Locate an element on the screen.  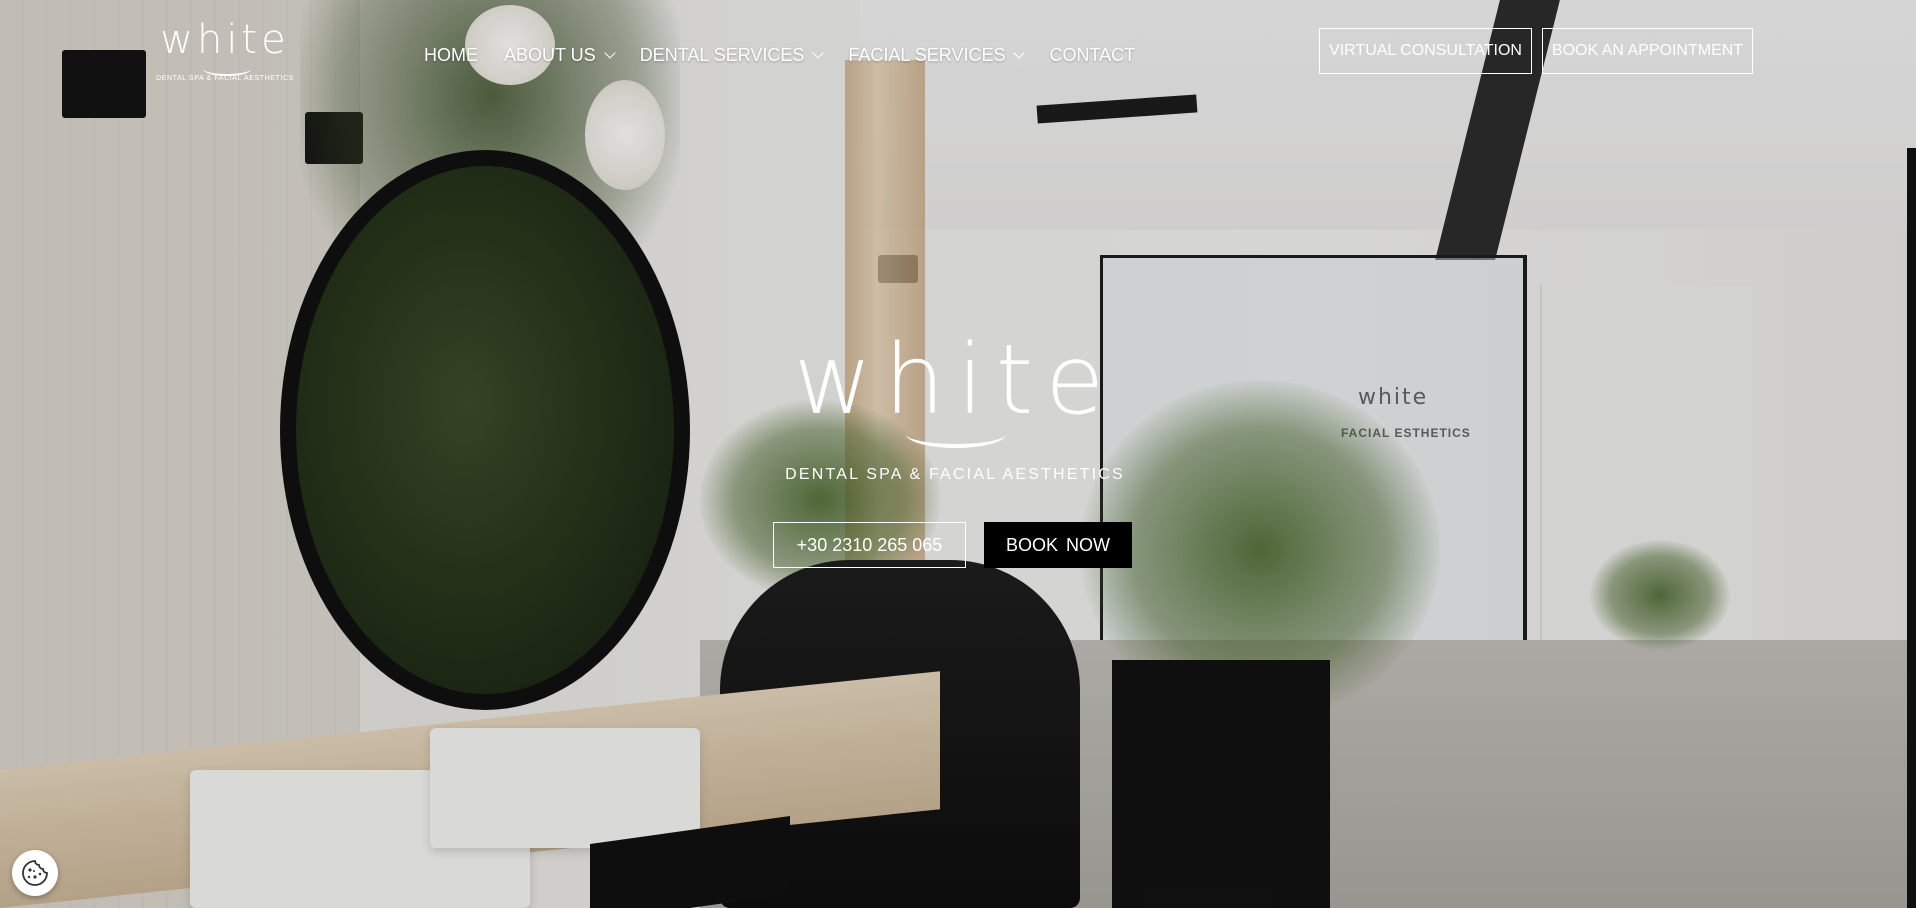
logo-smile-mark is located at coordinates (227, 69).